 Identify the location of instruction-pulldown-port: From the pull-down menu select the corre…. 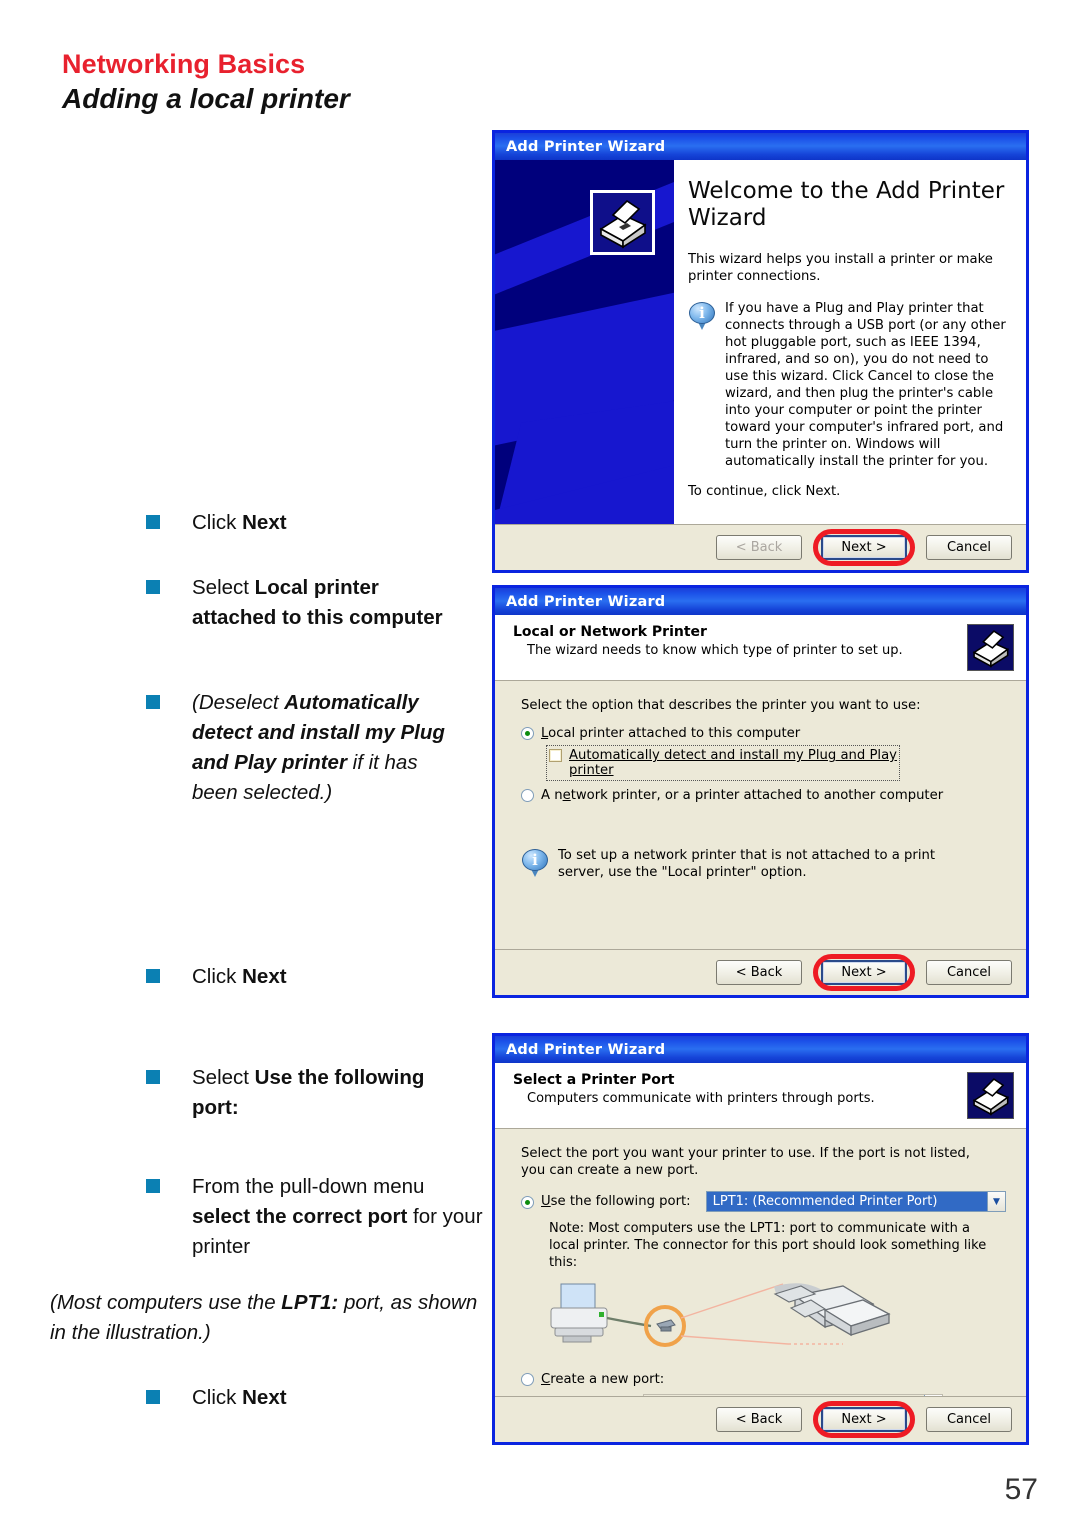
(316, 1217).